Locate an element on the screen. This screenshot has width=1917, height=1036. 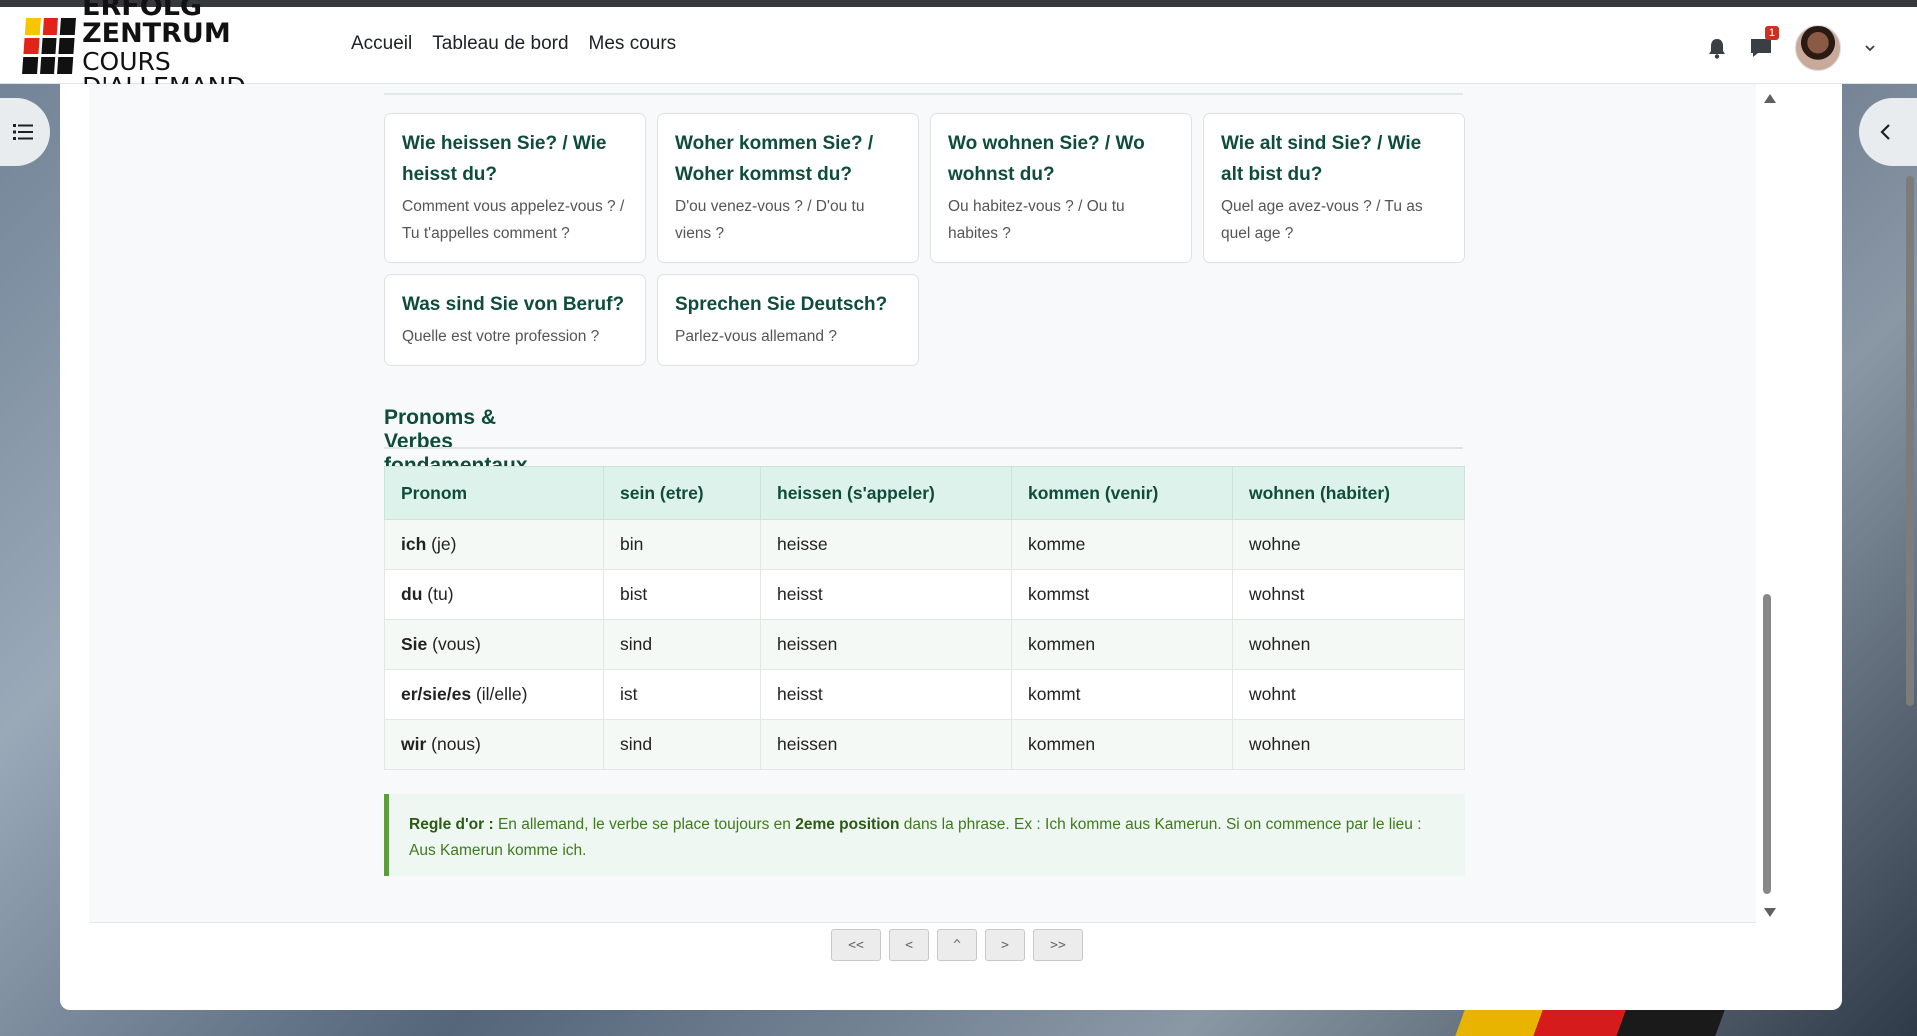
last-page-button: >> is located at coordinates (1058, 945).